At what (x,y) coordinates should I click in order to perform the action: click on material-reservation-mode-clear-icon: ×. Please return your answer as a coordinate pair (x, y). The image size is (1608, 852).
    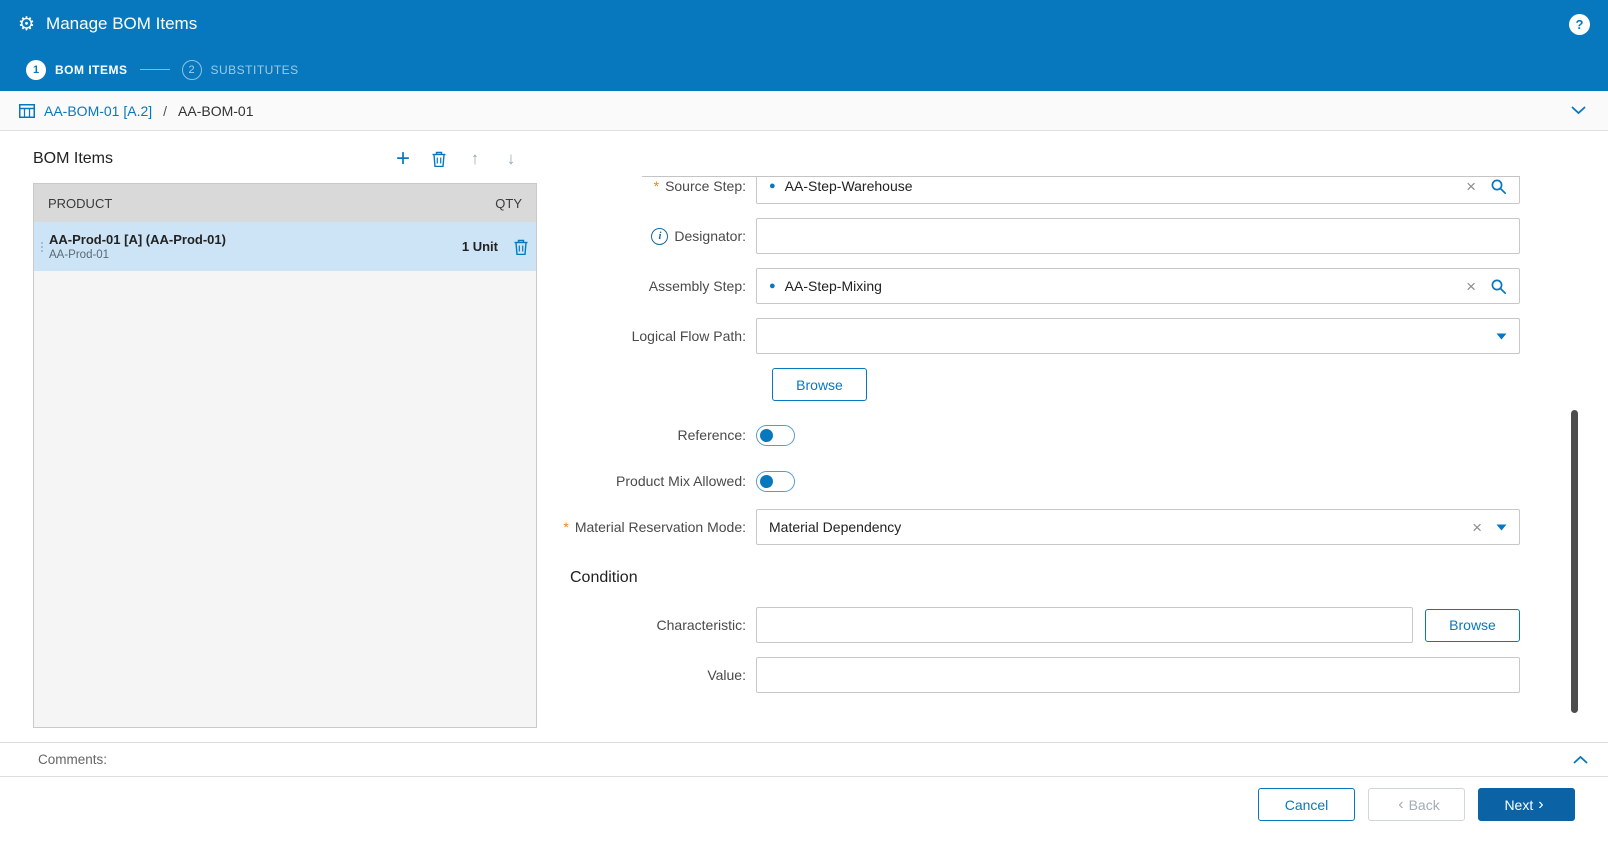
    Looking at the image, I should click on (1477, 527).